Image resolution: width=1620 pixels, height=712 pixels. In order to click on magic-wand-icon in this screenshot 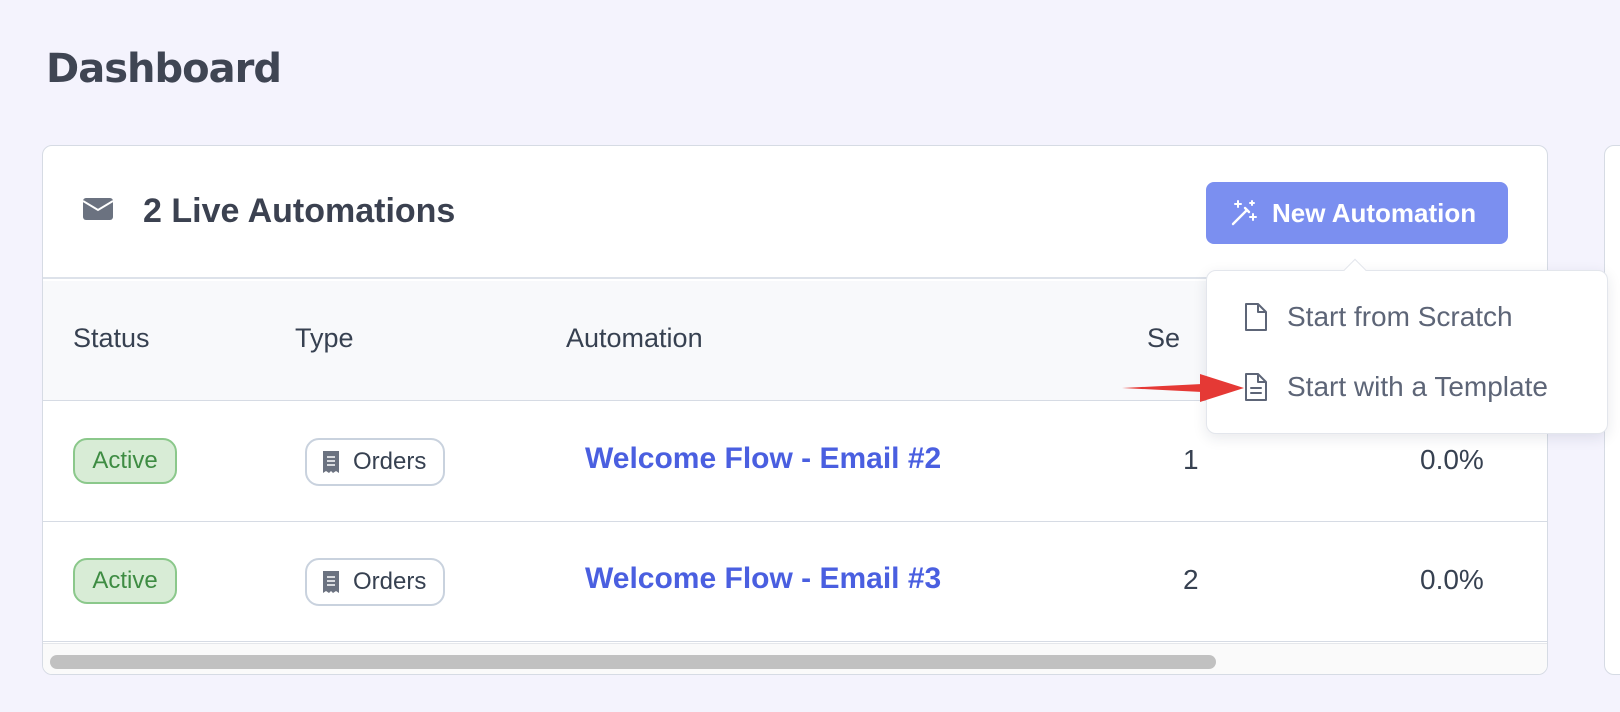, I will do `click(1244, 213)`.